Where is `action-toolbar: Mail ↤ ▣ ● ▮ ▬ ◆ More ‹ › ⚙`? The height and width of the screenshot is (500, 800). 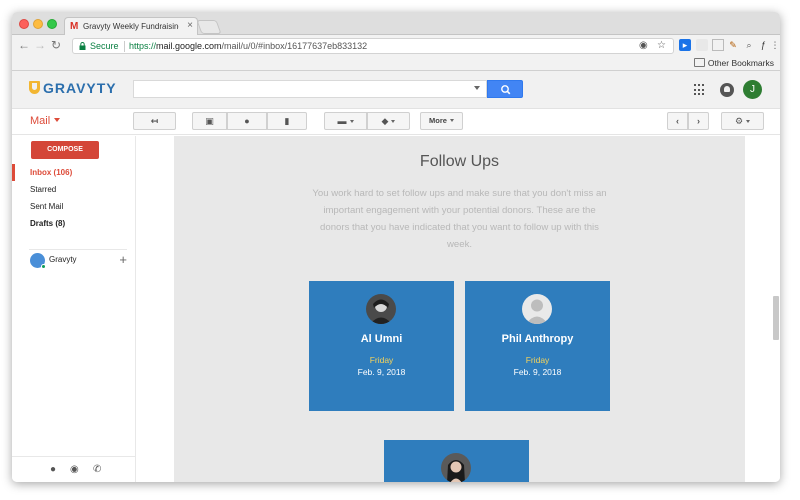
action-toolbar: Mail ↤ ▣ ● ▮ ▬ ◆ More ‹ › ⚙ is located at coordinates (396, 122).